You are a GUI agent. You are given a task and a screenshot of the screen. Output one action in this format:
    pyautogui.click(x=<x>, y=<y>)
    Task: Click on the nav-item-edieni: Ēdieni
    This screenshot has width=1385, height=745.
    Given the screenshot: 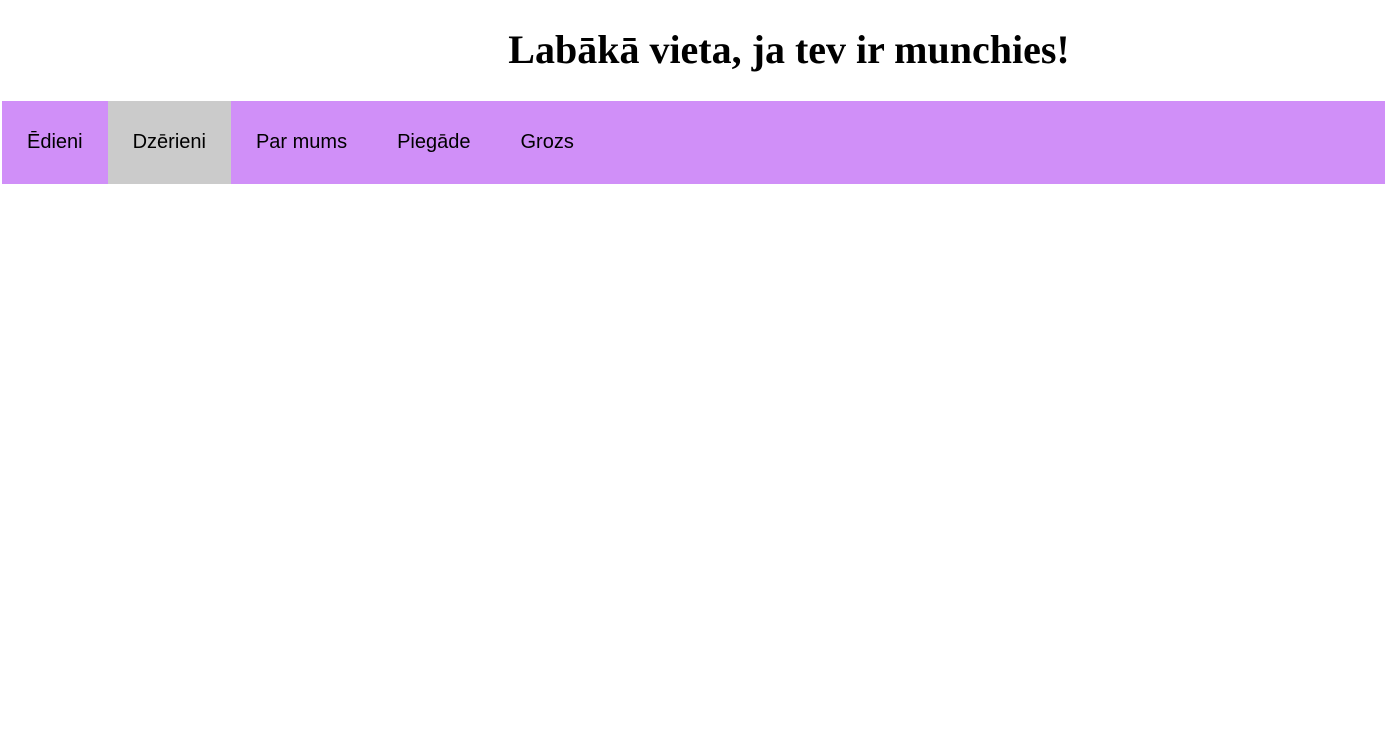 What is the action you would take?
    pyautogui.click(x=55, y=142)
    